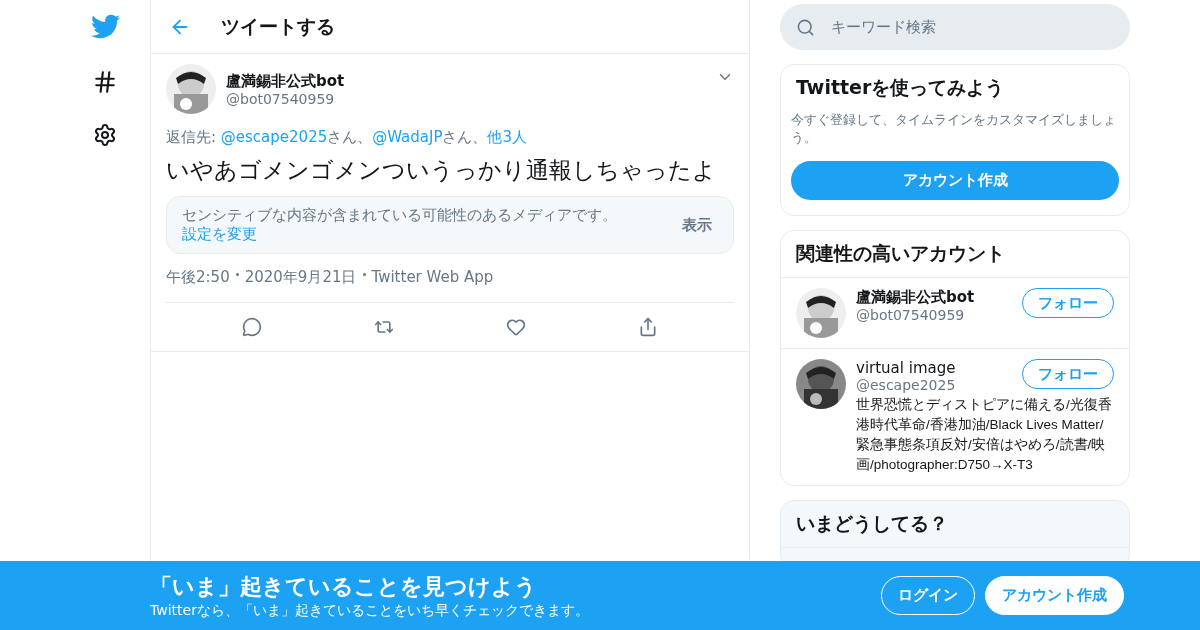  I want to click on card-title: いまどうしてる？, so click(955, 524).